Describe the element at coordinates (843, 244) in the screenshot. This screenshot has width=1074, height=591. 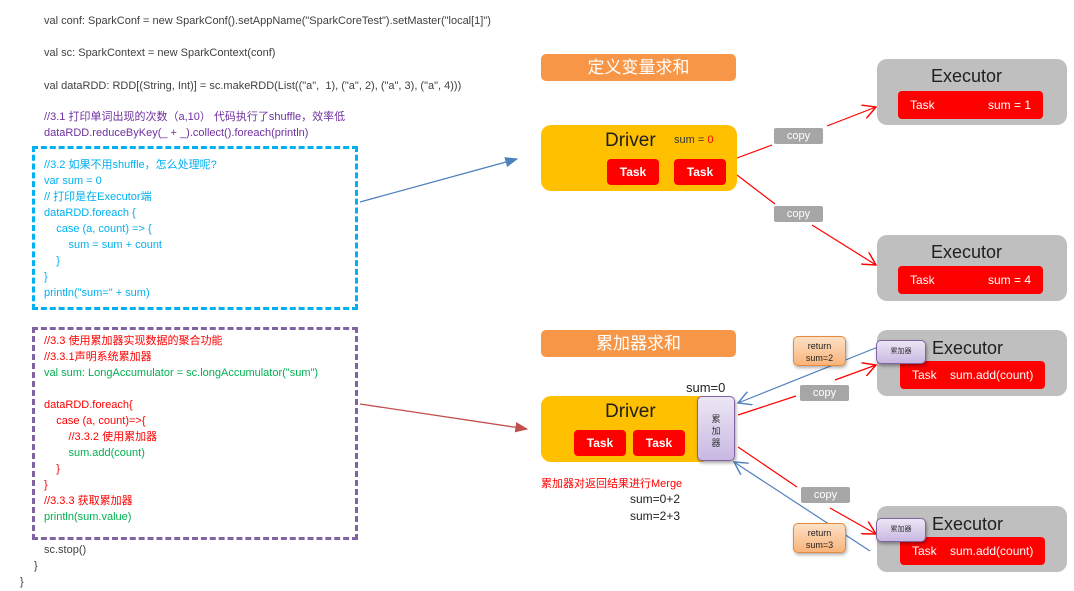
I see `arrow-copy2-to-executor2` at that location.